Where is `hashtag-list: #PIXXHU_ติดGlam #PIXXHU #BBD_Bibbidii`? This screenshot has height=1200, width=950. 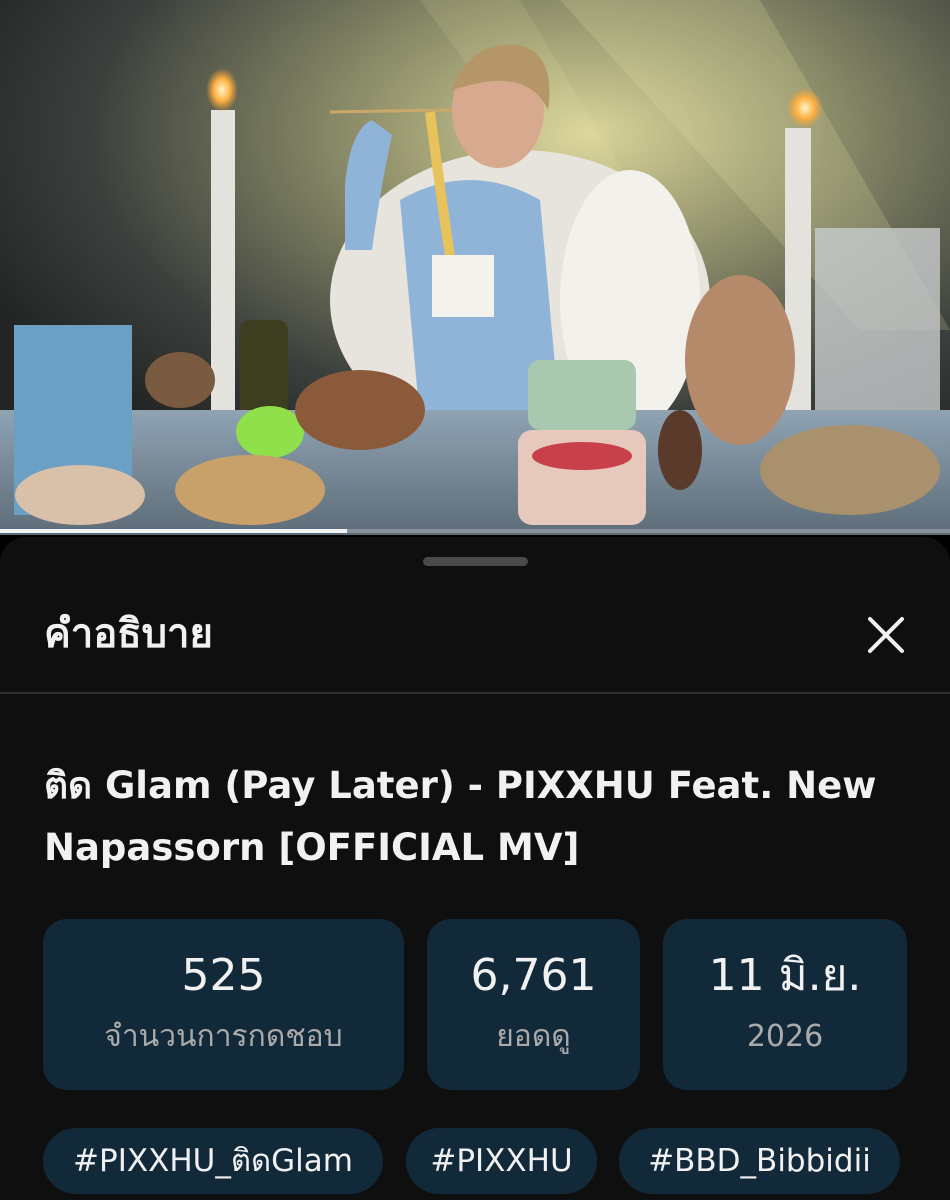
hashtag-list: #PIXXHU_ติดGlam #PIXXHU #BBD_Bibbidii is located at coordinates (483, 1163).